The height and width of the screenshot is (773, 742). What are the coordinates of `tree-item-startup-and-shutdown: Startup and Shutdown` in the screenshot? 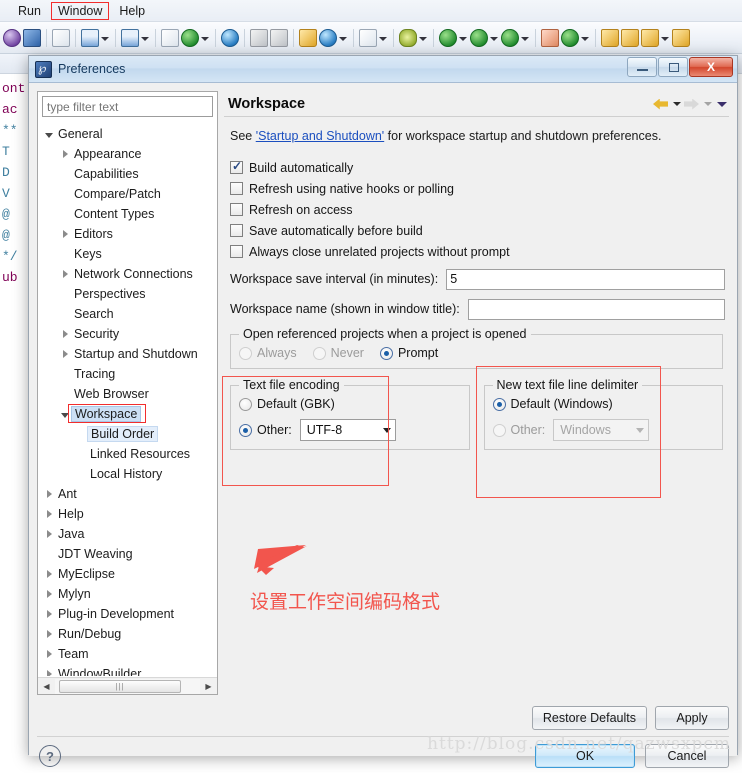 It's located at (127, 354).